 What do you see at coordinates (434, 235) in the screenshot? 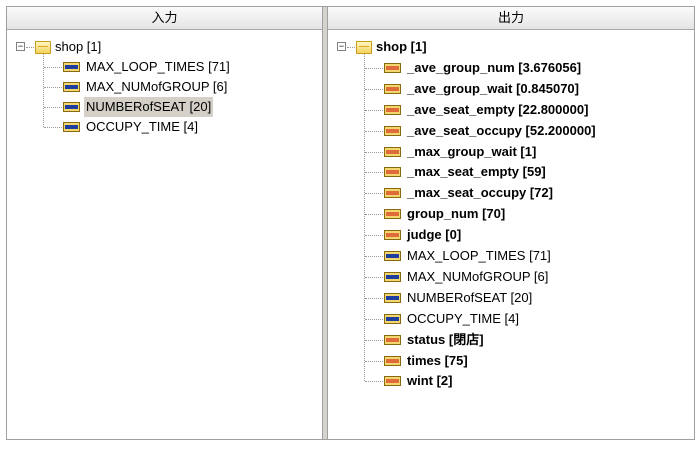
I see `tree-item-label: judge [0]` at bounding box center [434, 235].